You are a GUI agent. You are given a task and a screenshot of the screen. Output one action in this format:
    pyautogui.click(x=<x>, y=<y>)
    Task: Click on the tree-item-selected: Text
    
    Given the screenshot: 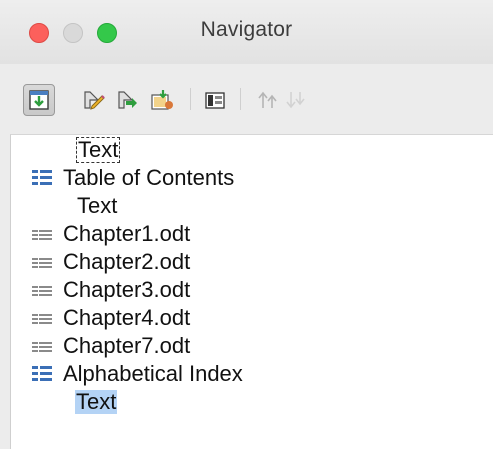 What is the action you would take?
    pyautogui.click(x=96, y=402)
    